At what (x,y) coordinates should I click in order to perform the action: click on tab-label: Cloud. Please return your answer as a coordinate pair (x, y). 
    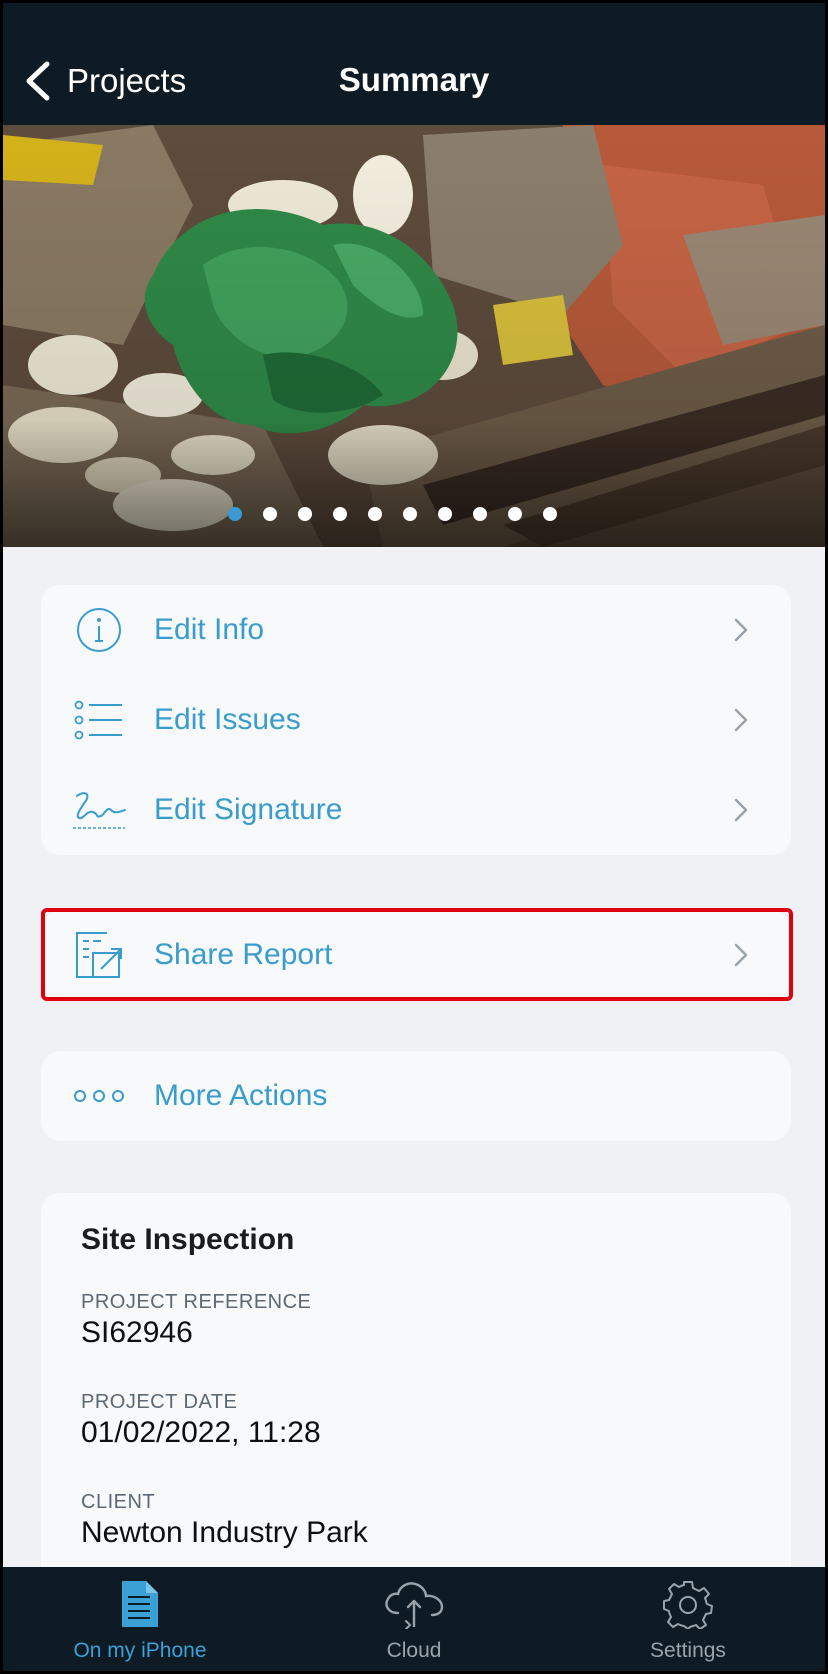
    Looking at the image, I should click on (414, 1650).